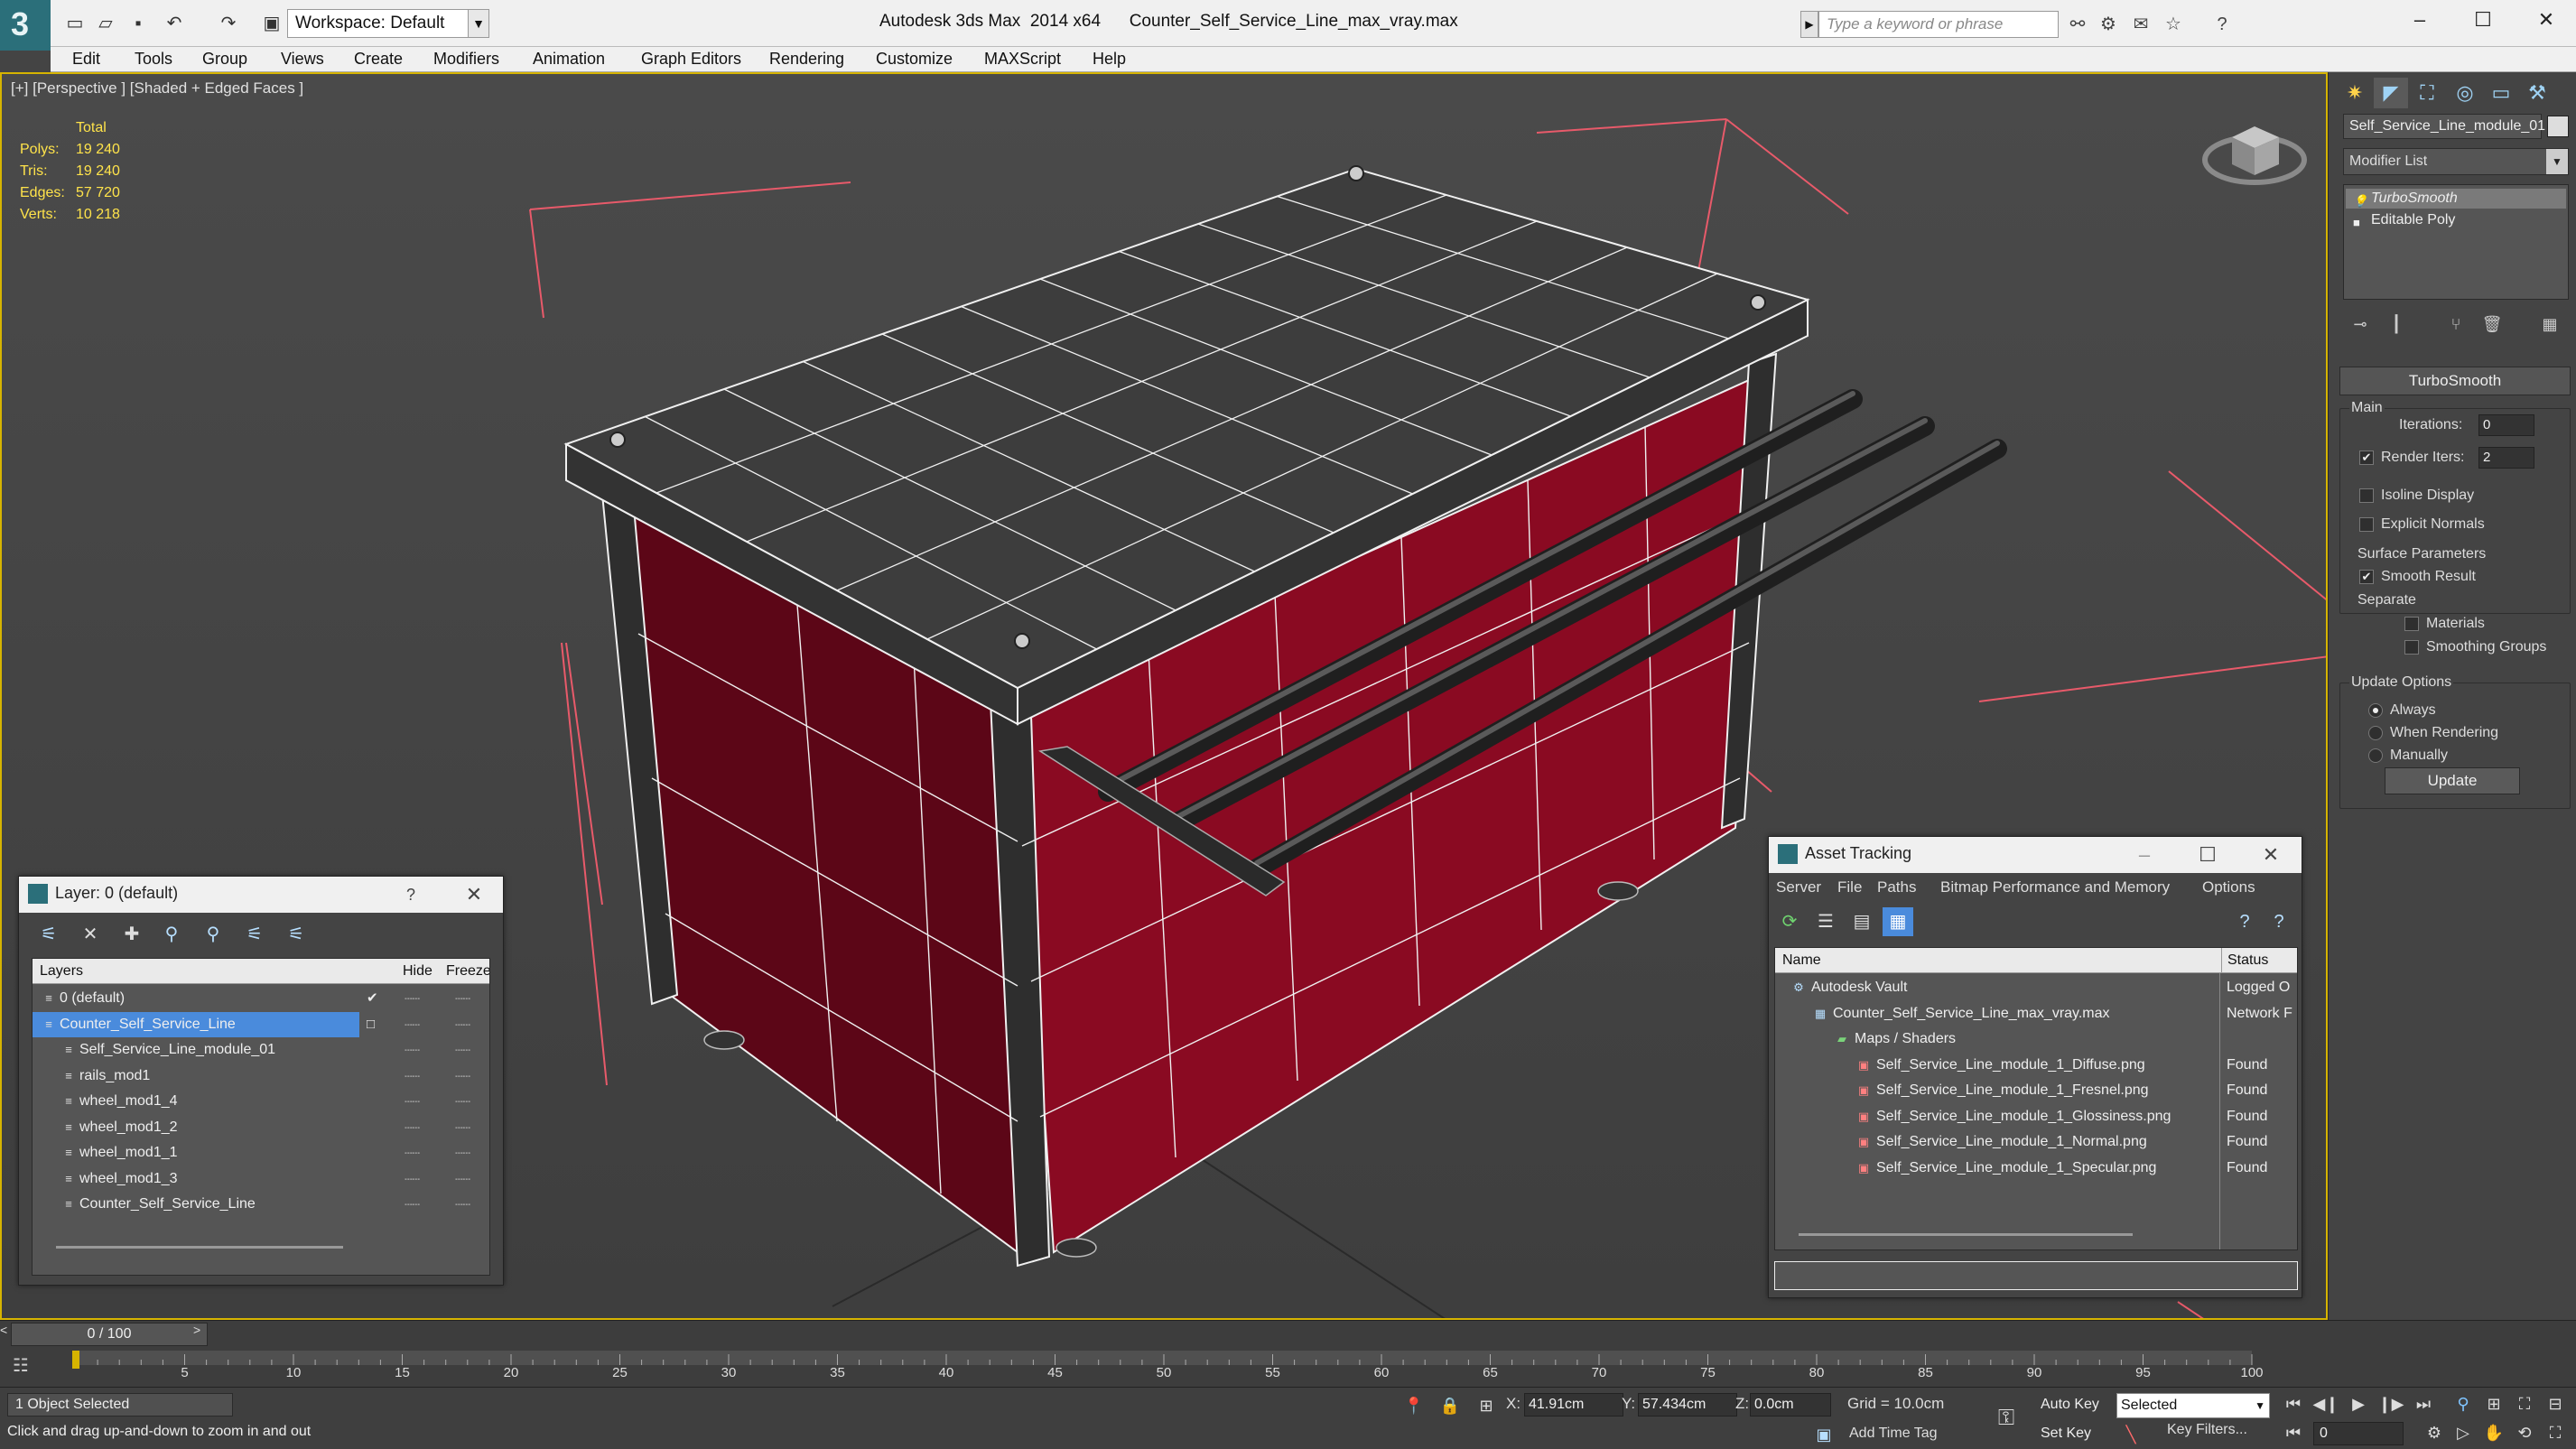  I want to click on smooth-result-checkbox: ✔, so click(2366, 577).